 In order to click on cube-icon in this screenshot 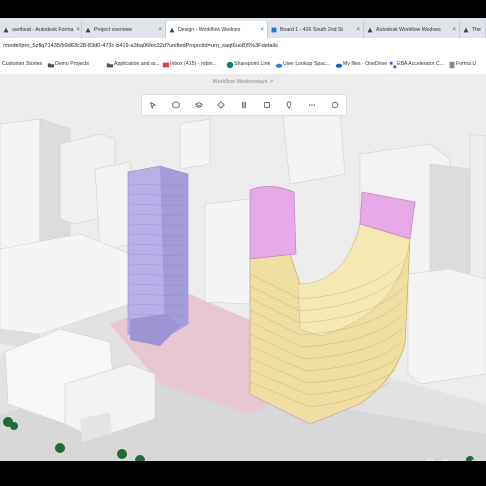, I will do `click(176, 105)`.